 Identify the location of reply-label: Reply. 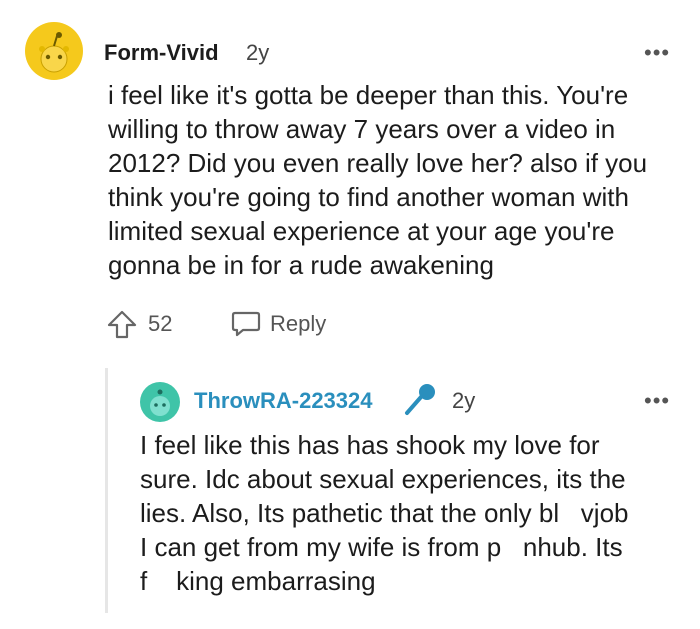
(298, 323).